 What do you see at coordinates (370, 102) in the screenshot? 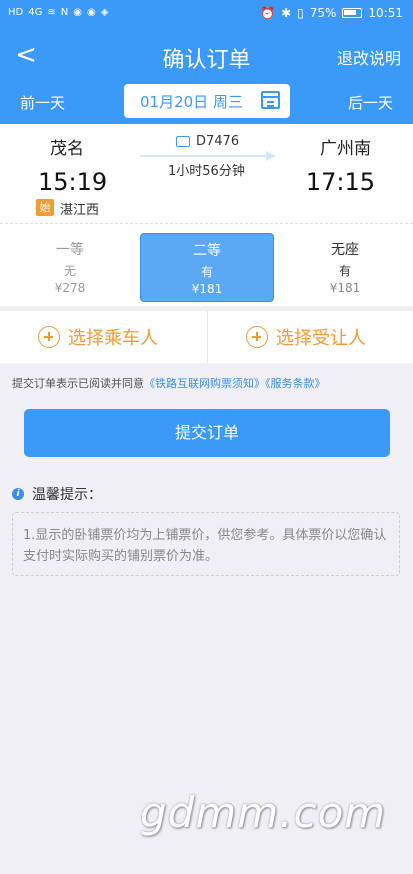
I see `next-day-button: 后一天` at bounding box center [370, 102].